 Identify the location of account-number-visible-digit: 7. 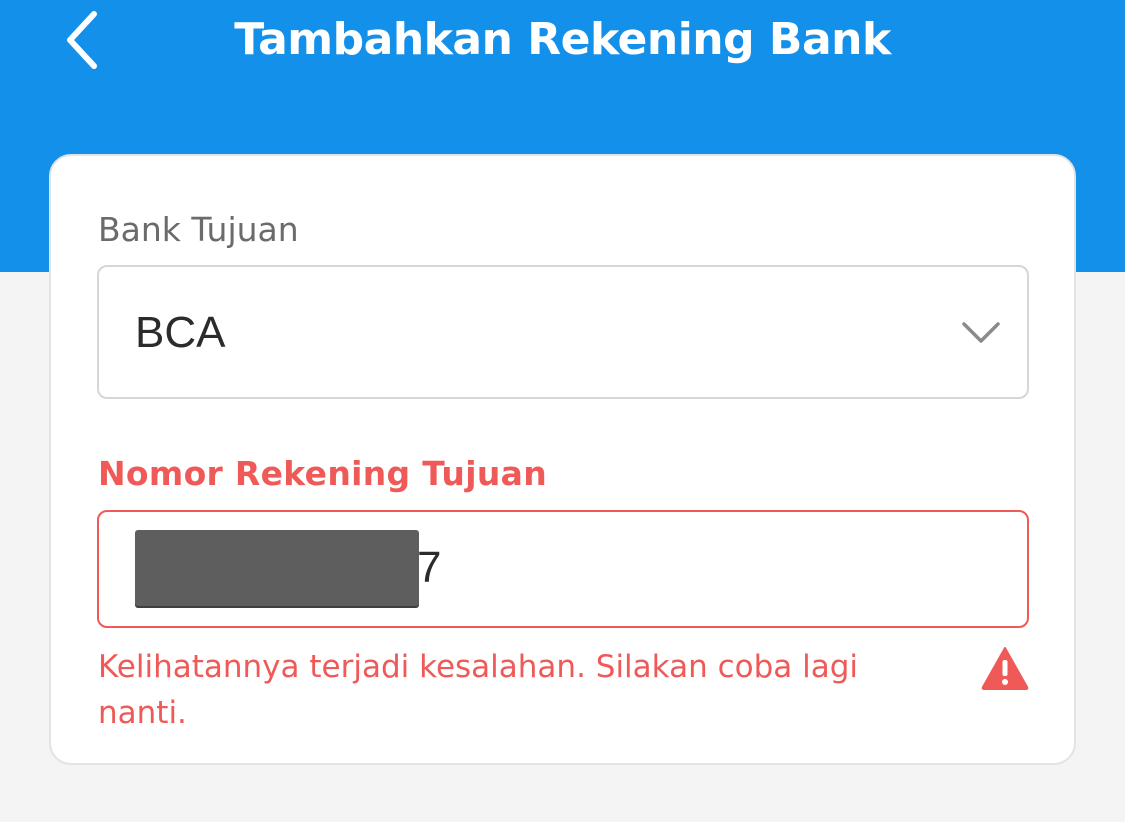
(429, 567).